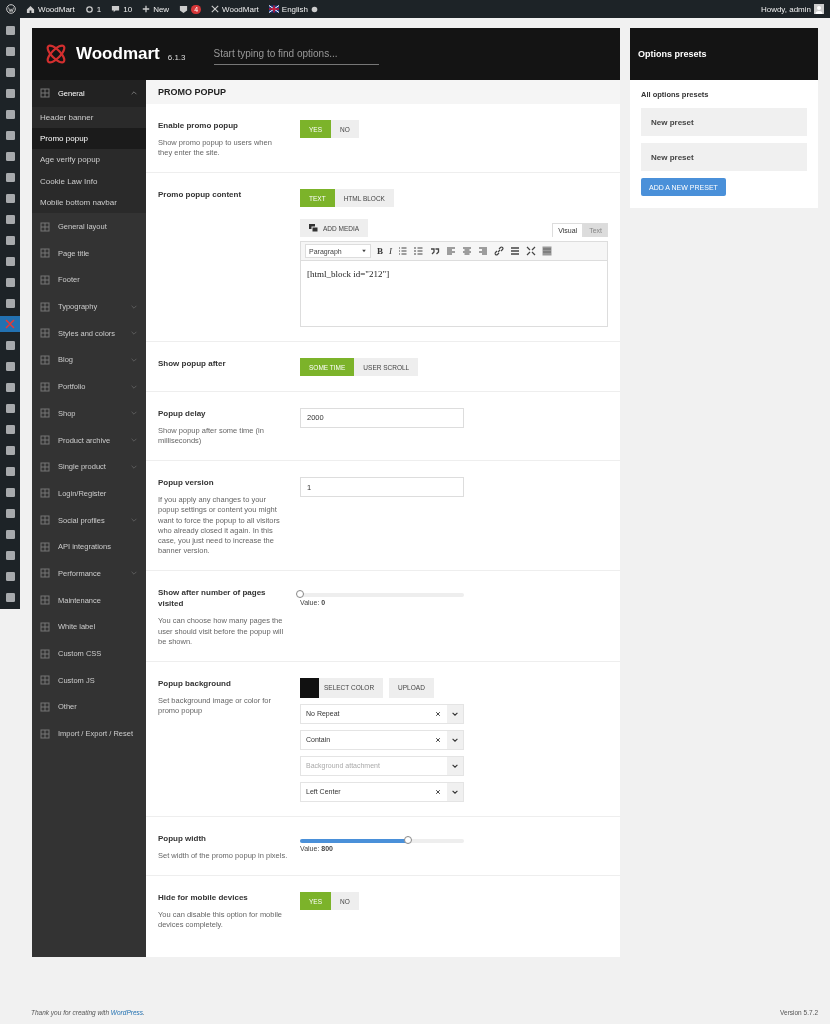 This screenshot has height=1024, width=830. Describe the element at coordinates (89, 139) in the screenshot. I see `sidebar-subitem: Promo popup` at that location.